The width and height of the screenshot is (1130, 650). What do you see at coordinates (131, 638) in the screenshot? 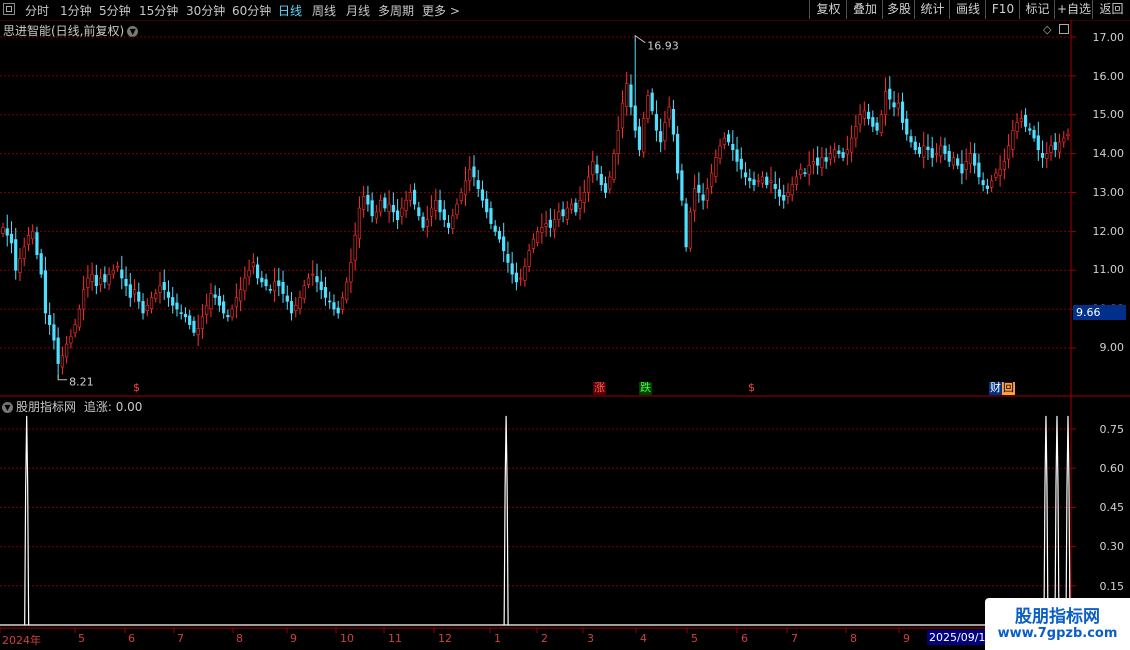
I see `x-tick: 6` at bounding box center [131, 638].